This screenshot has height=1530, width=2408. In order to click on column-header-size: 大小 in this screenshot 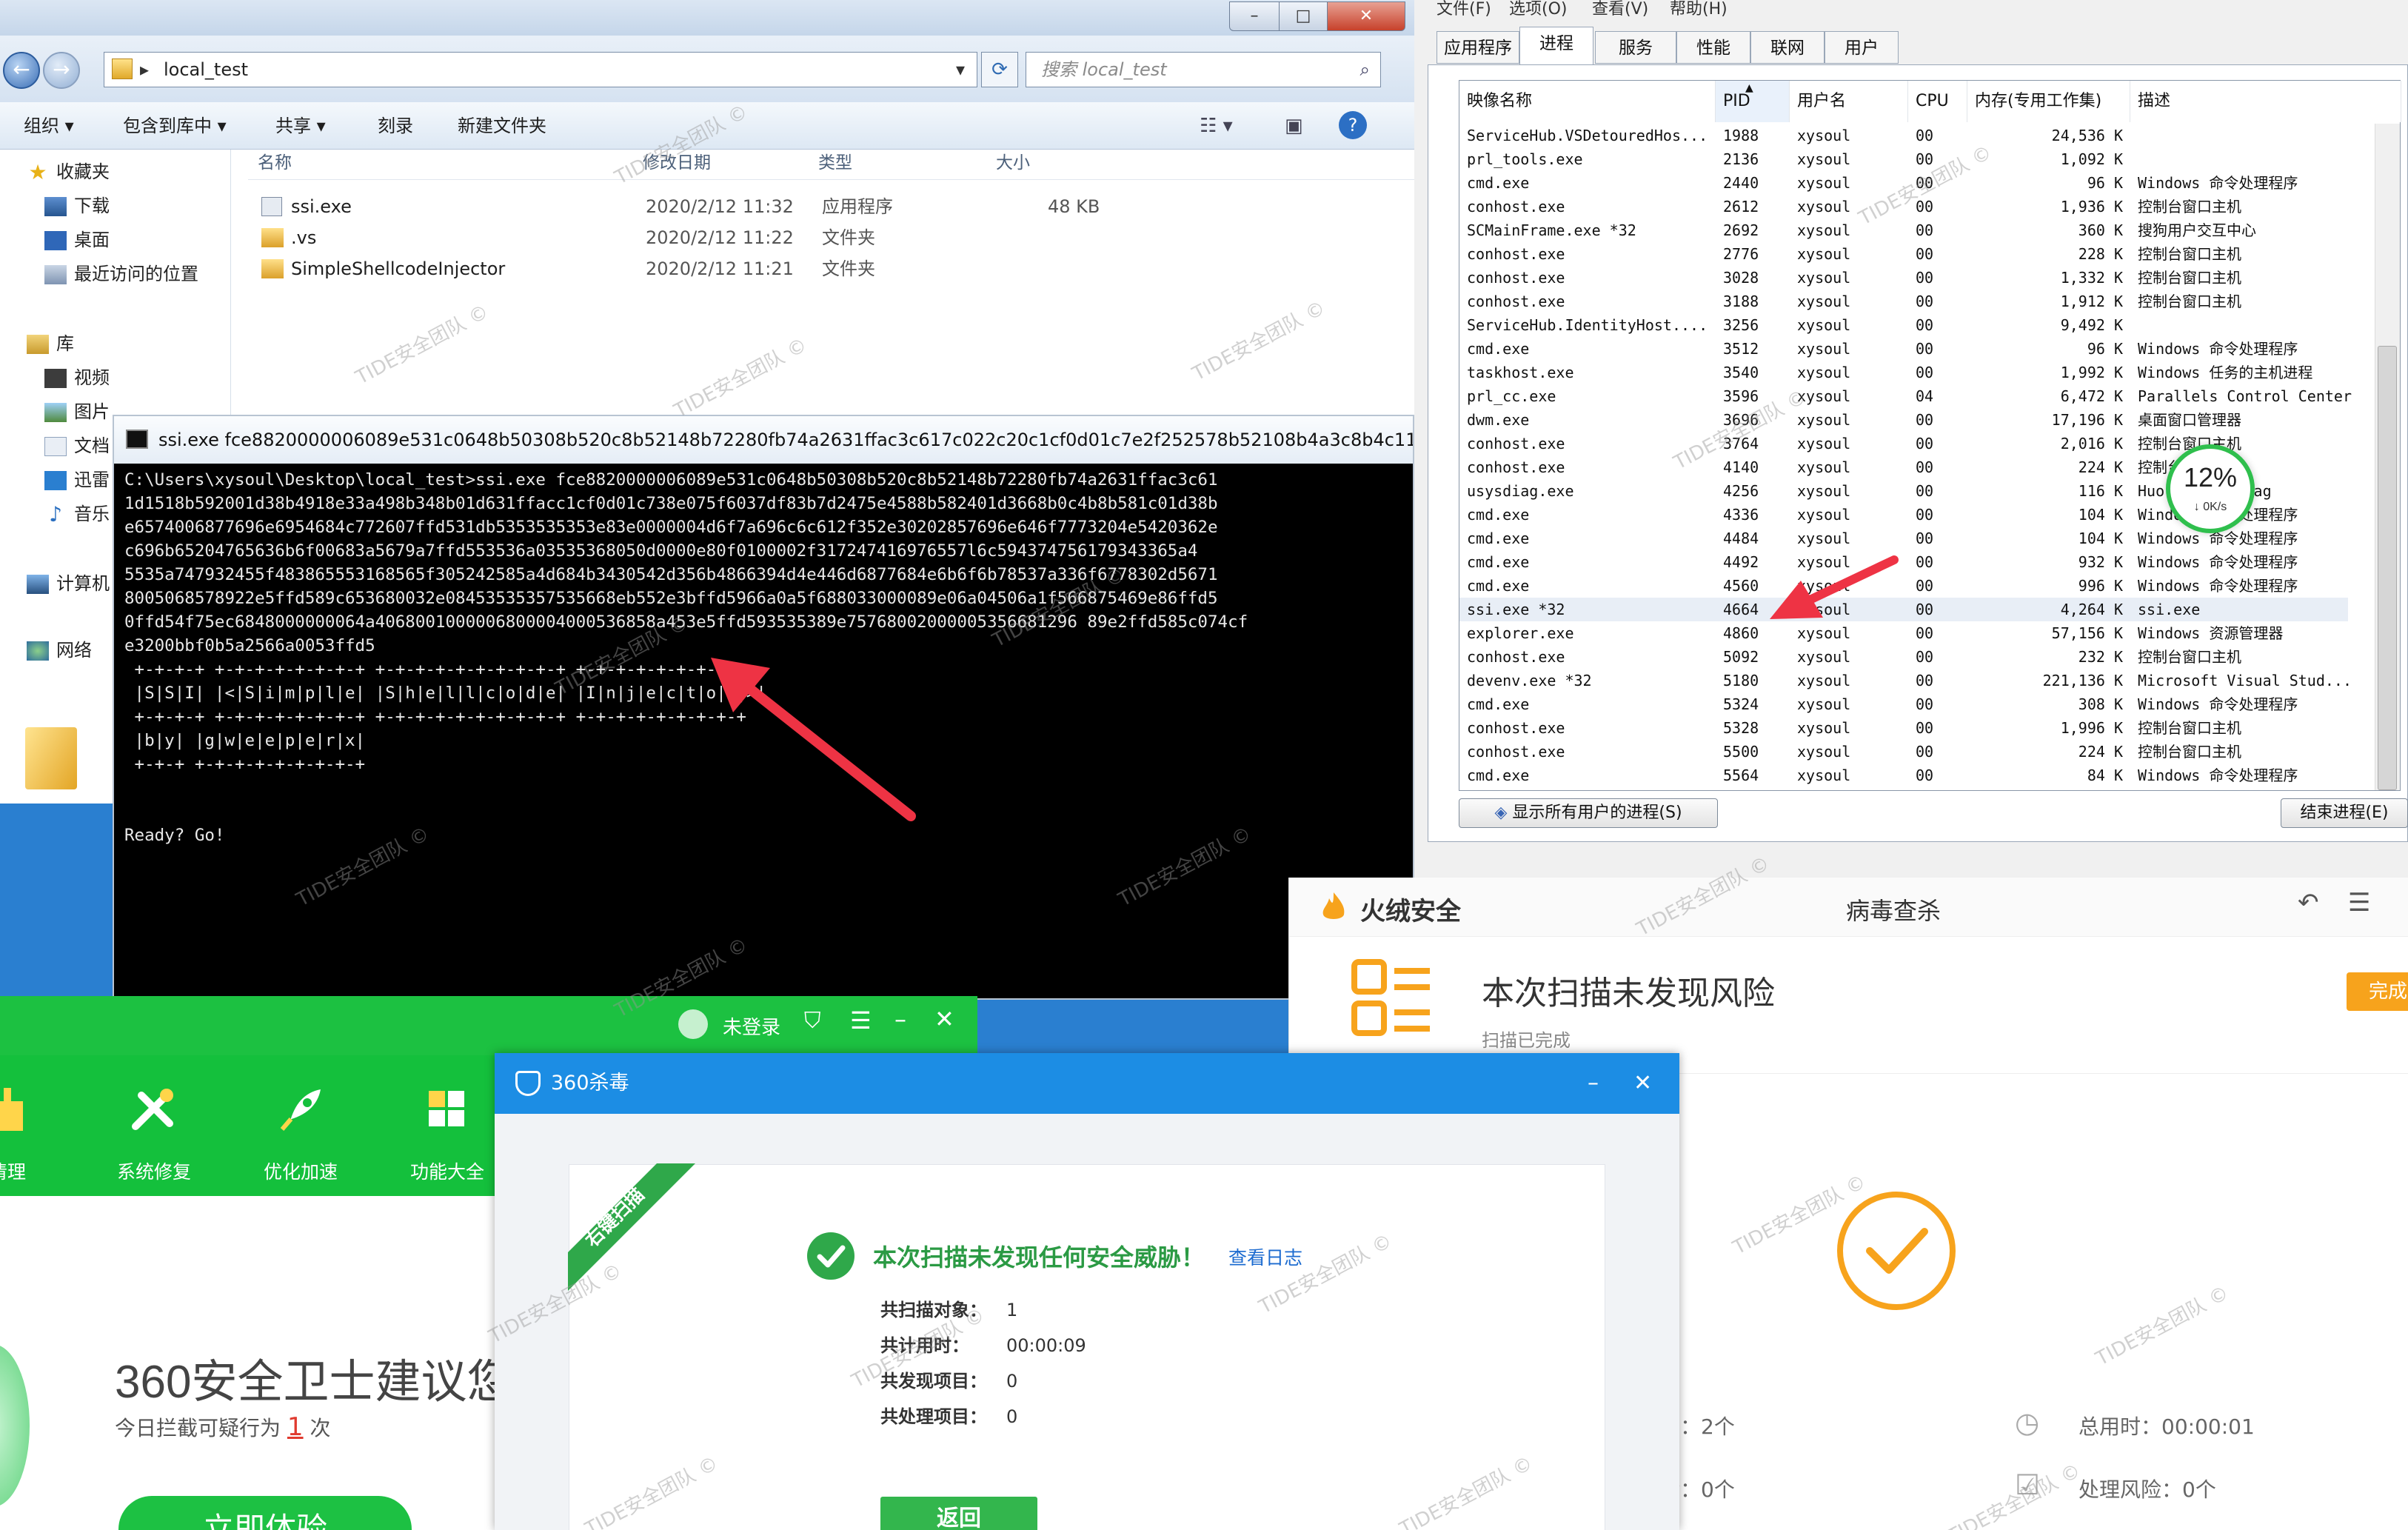, I will do `click(1013, 163)`.